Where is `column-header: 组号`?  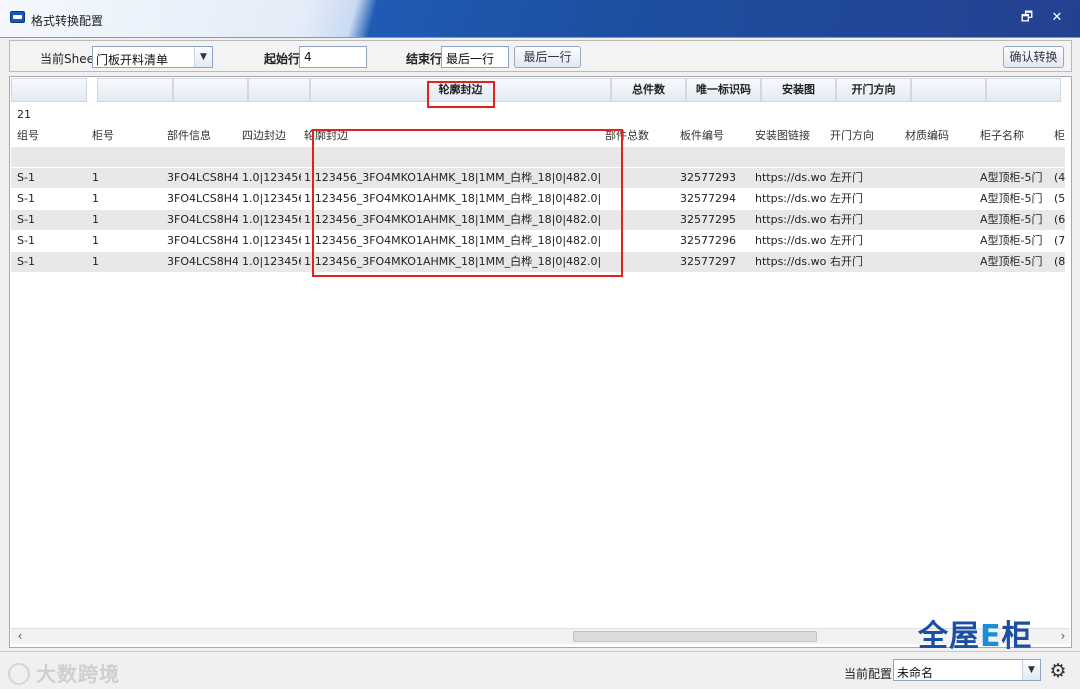 column-header: 组号 is located at coordinates (28, 135).